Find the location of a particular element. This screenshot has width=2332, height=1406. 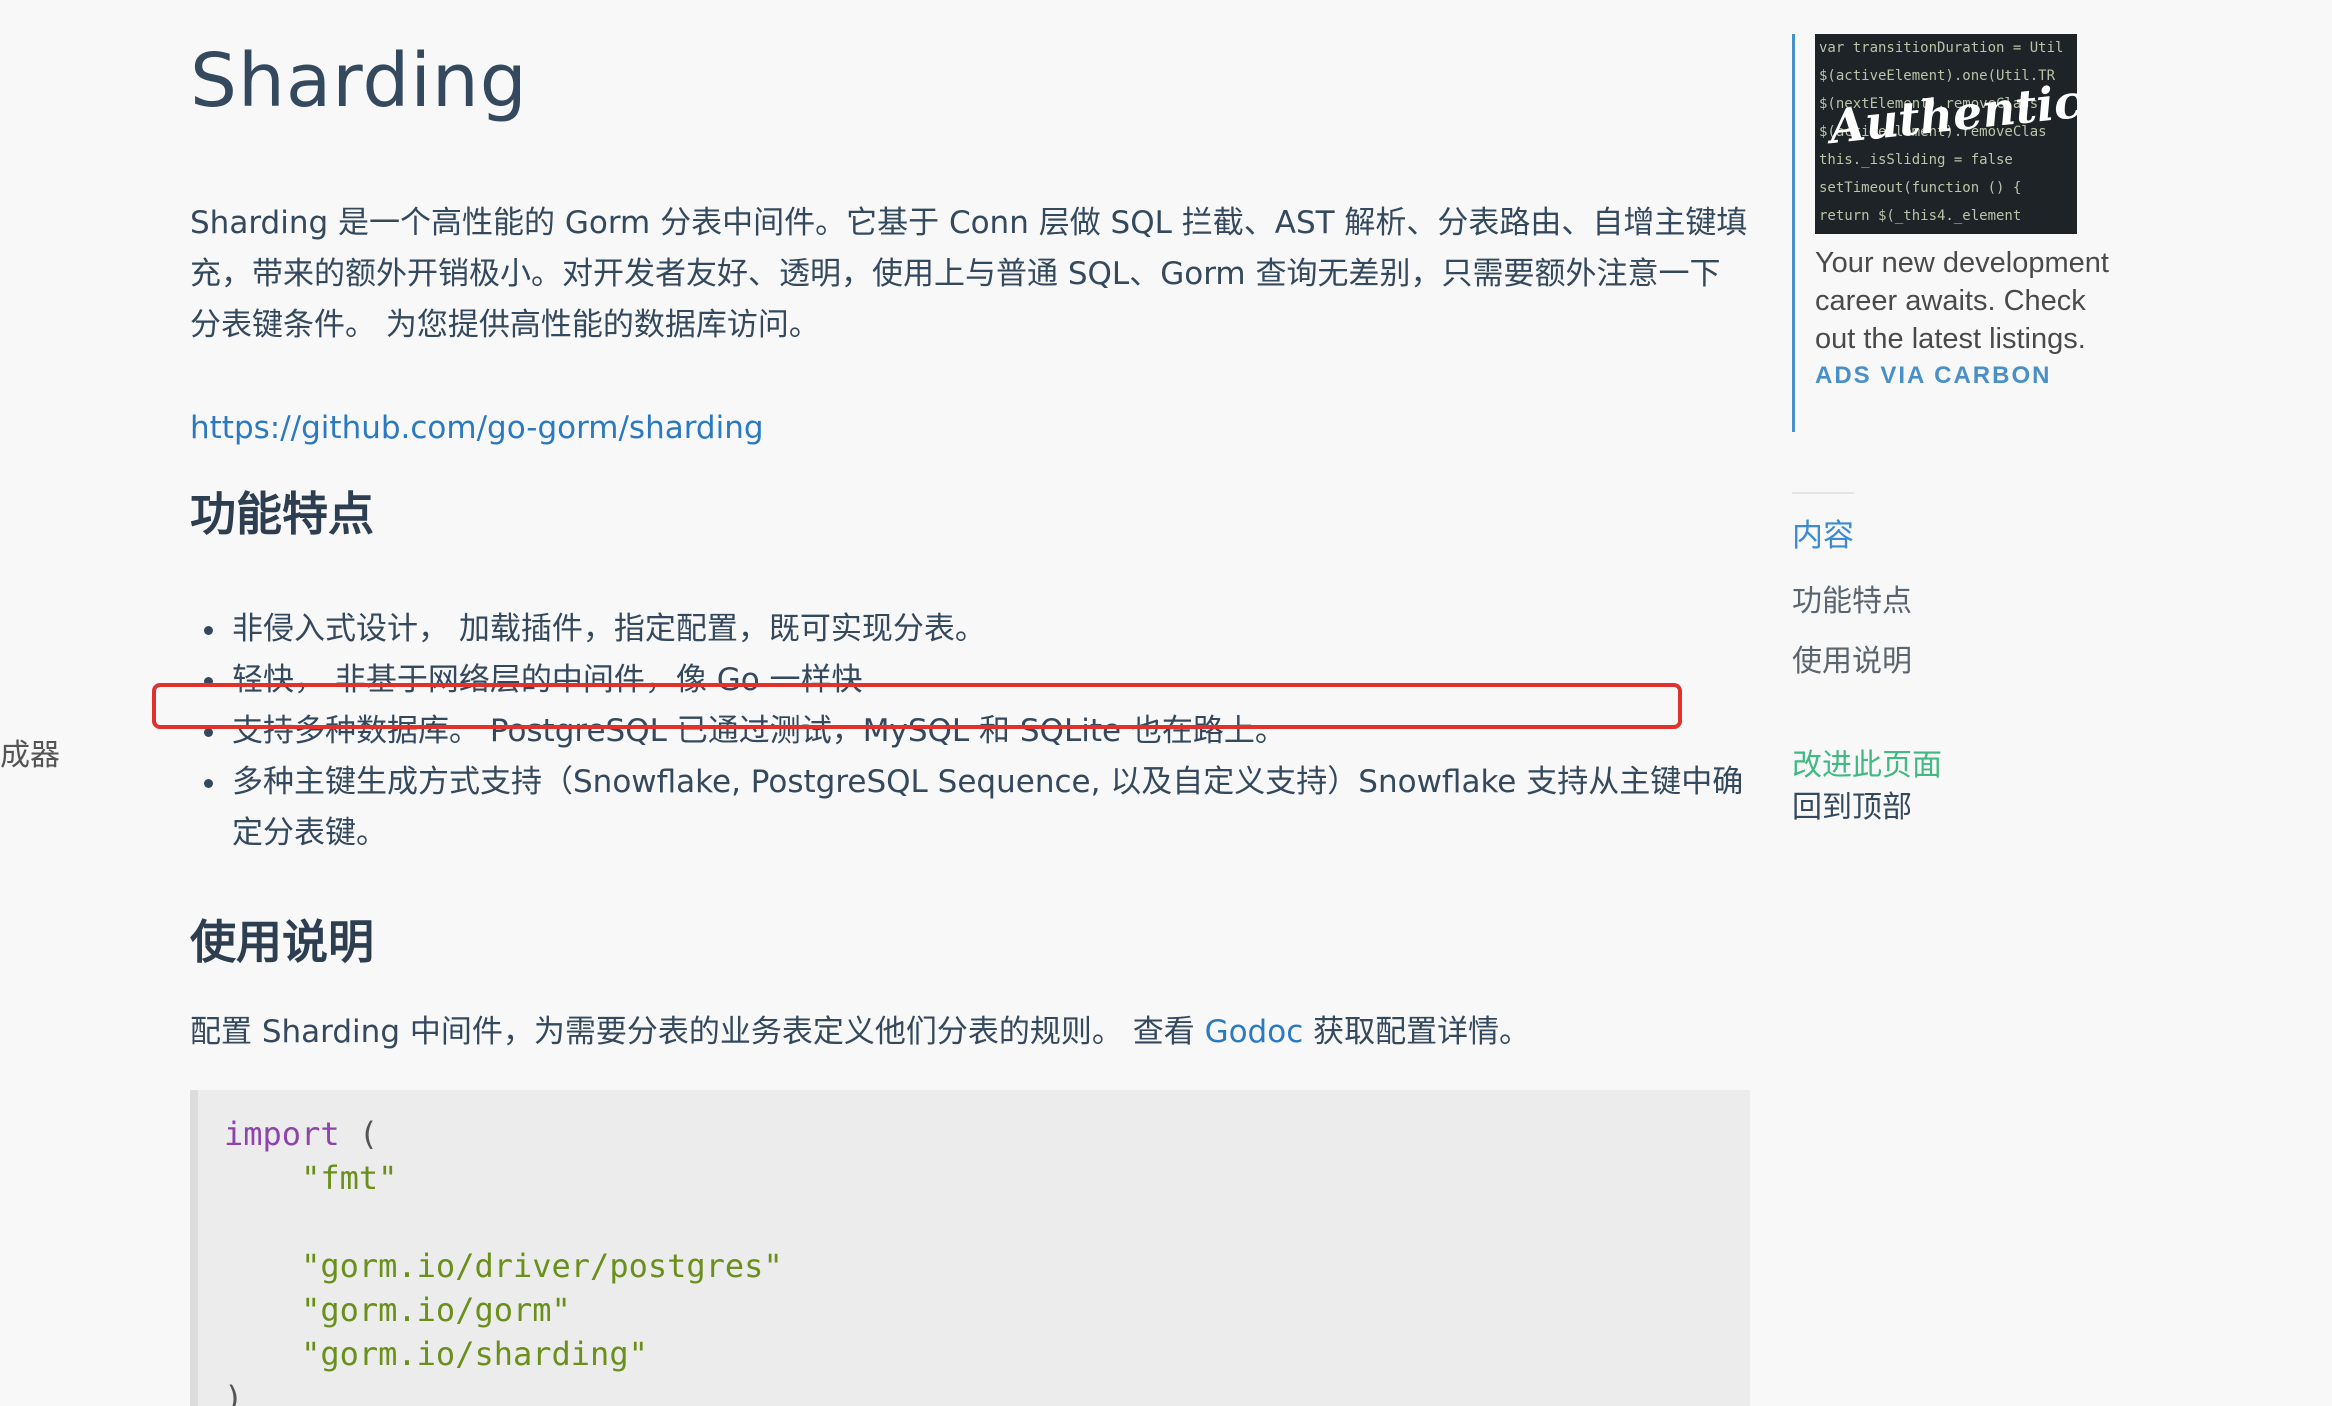

code-paren-open: ( is located at coordinates (359, 1134).